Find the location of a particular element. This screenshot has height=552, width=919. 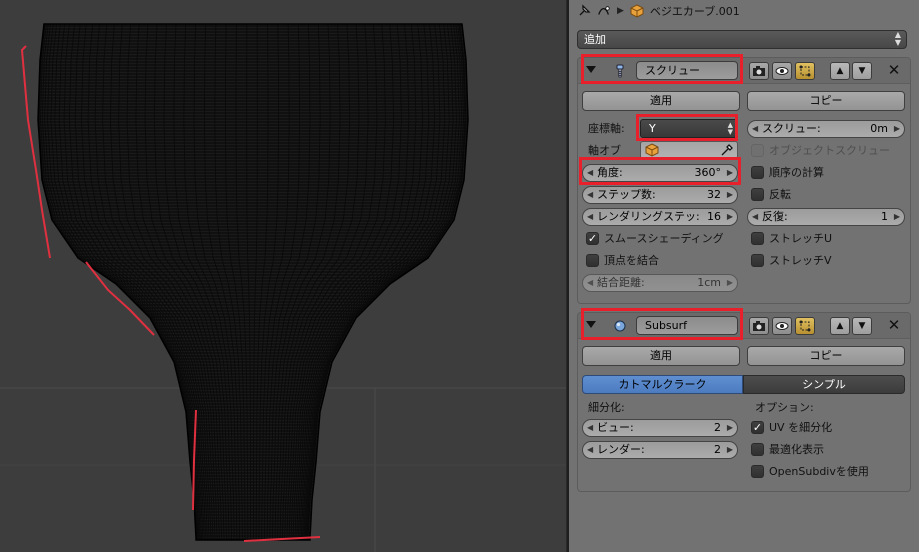

subdivide-uvs-label: UV を細分化 is located at coordinates (801, 427).